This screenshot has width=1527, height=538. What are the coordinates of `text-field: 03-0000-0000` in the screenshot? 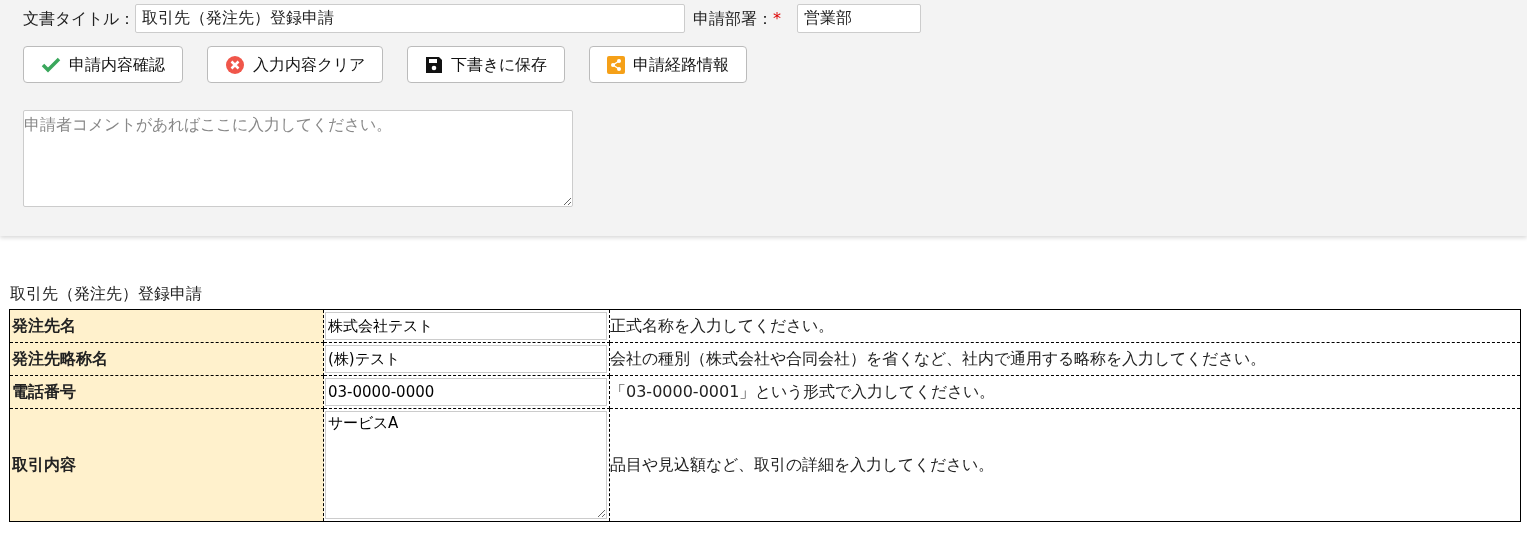 It's located at (466, 392).